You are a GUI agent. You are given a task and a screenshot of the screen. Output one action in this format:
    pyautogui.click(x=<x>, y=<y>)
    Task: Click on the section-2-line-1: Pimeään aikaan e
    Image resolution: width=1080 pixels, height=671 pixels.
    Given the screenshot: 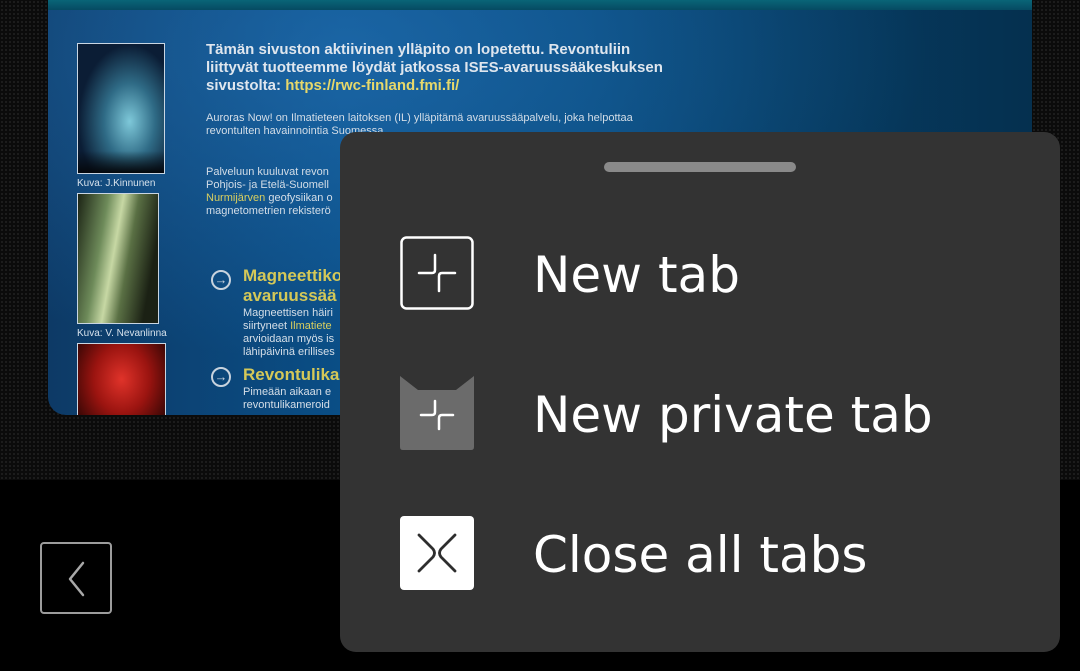 What is the action you would take?
    pyautogui.click(x=287, y=392)
    